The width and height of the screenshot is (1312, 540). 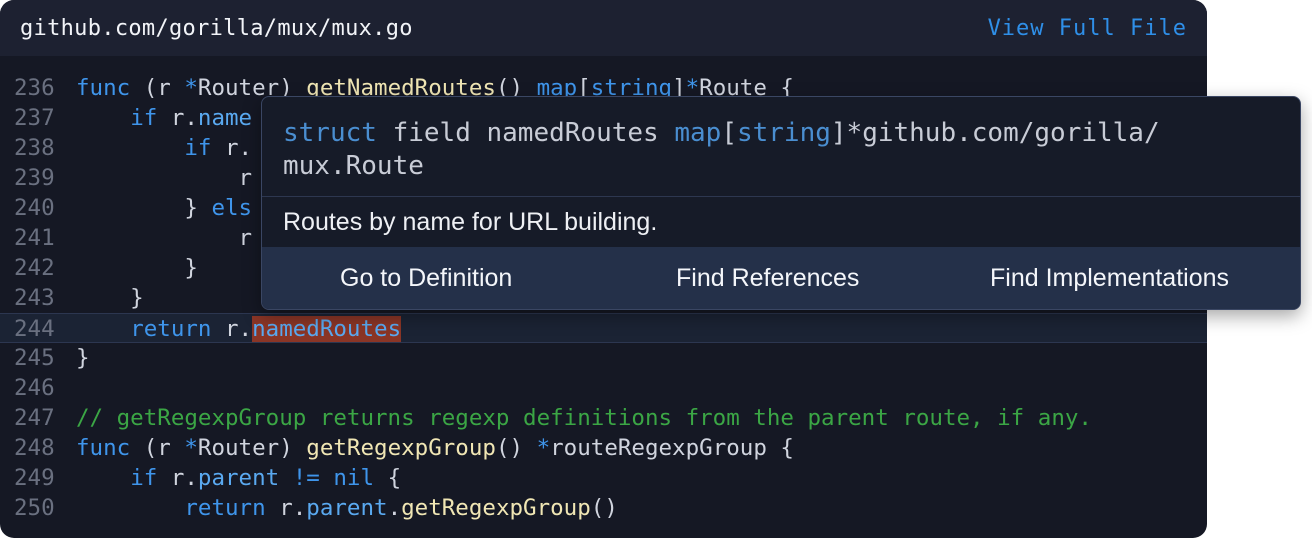 What do you see at coordinates (34, 508) in the screenshot?
I see `line-number: 250` at bounding box center [34, 508].